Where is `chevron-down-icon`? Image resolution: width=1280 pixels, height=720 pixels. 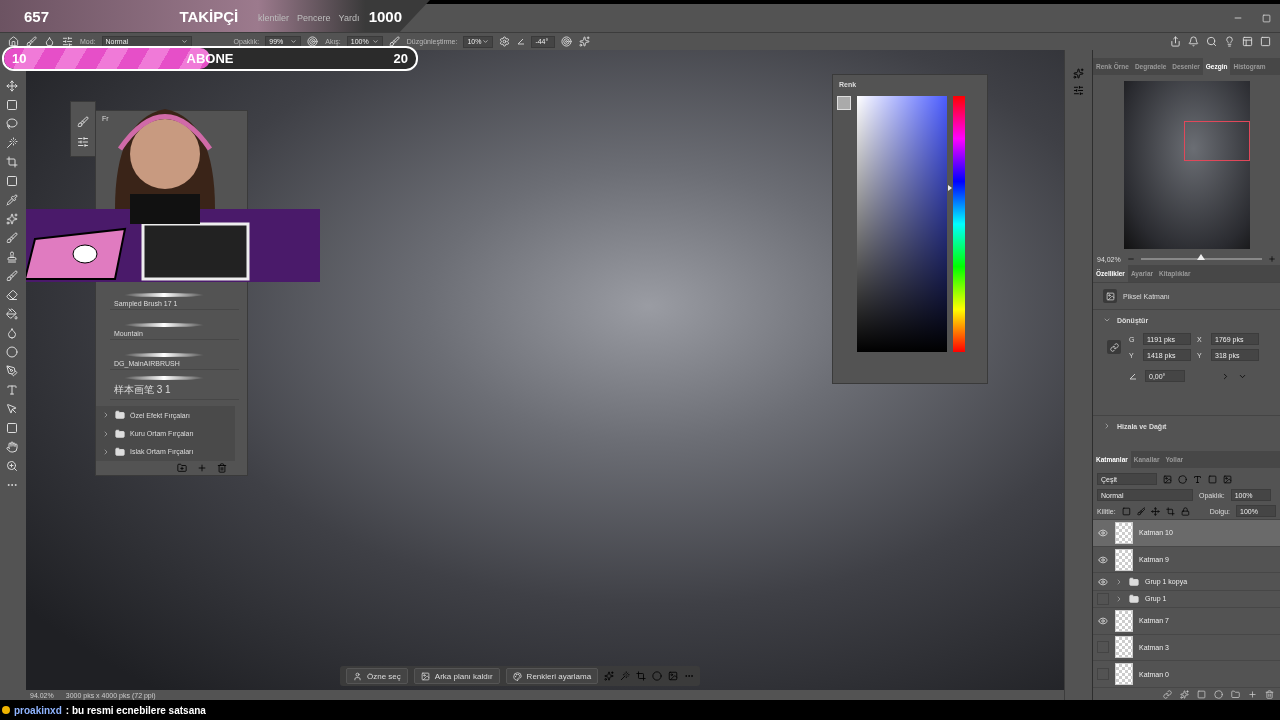
chevron-down-icon is located at coordinates (1107, 320).